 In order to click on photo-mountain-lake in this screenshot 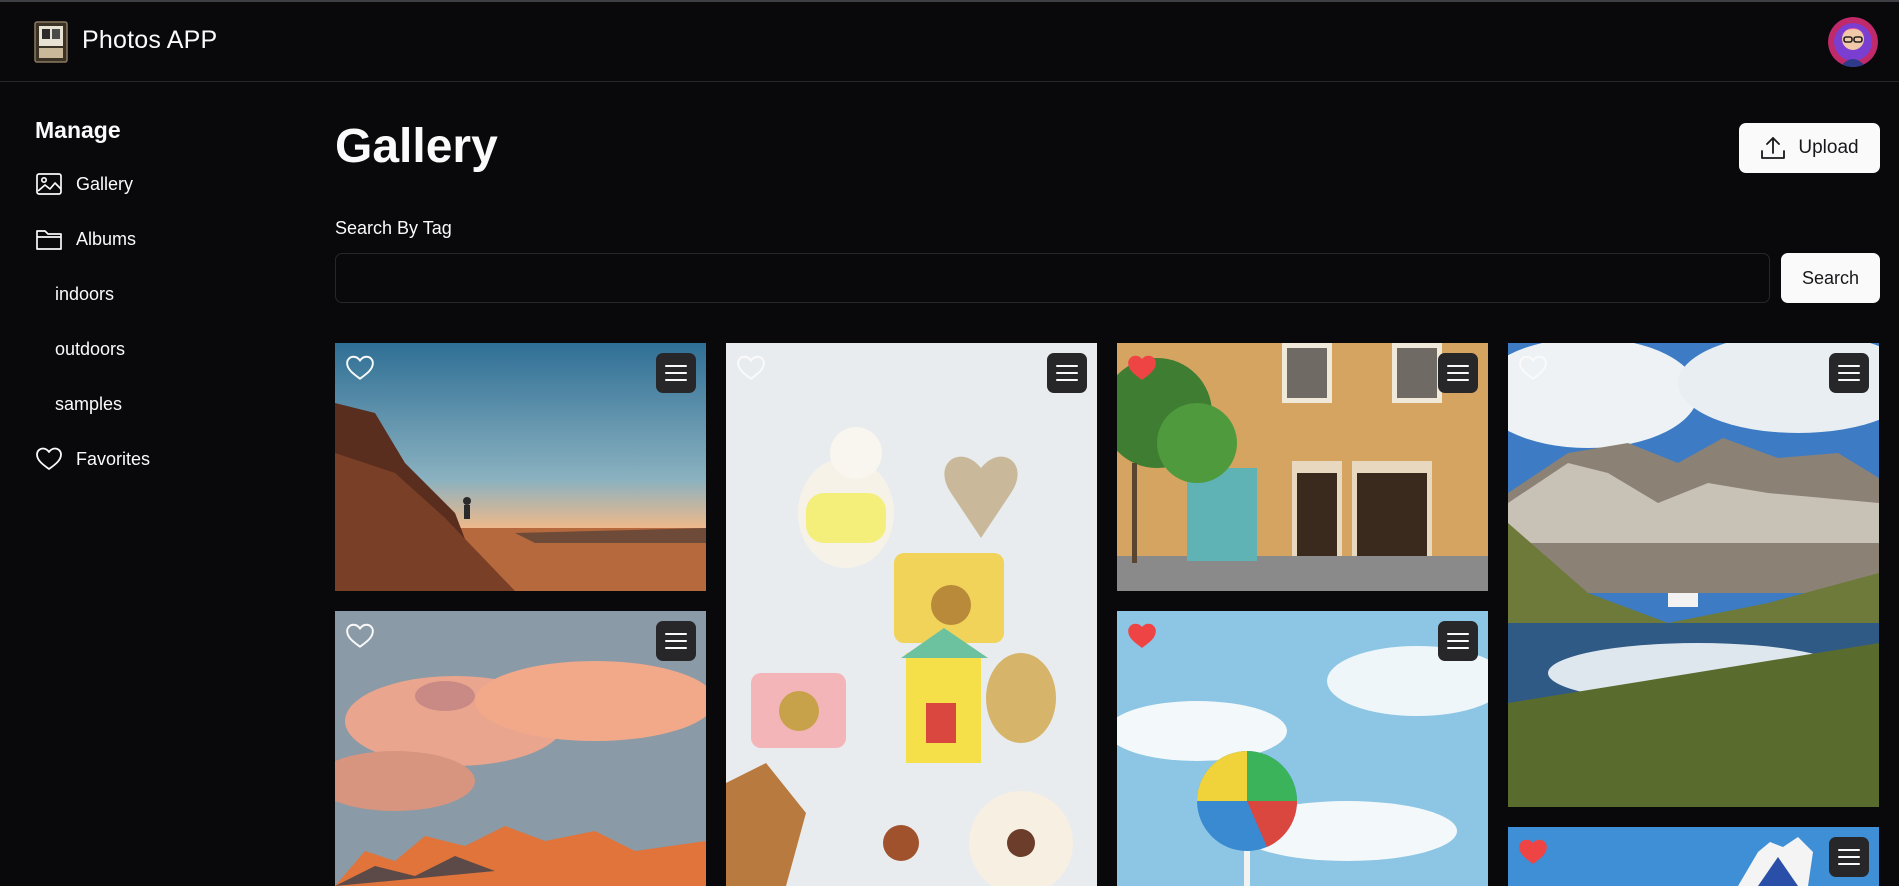, I will do `click(1693, 575)`.